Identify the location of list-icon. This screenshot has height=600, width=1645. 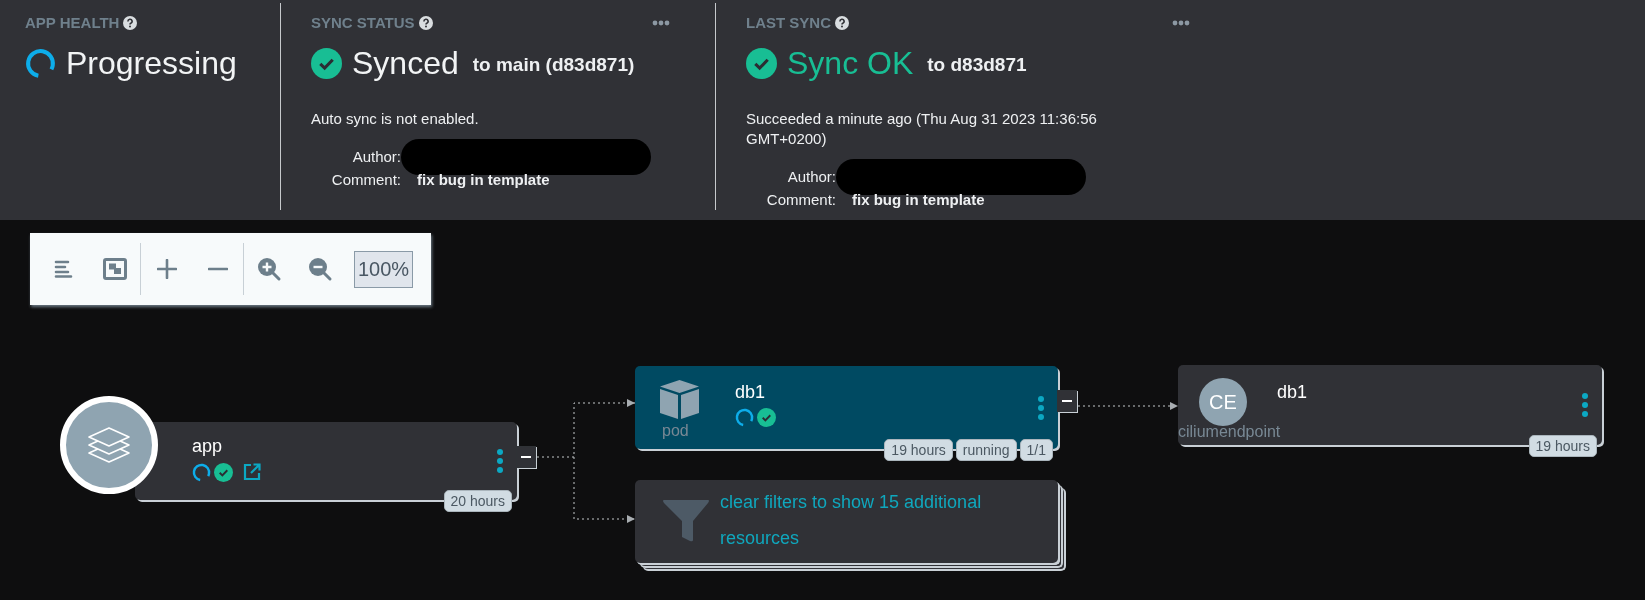
(63, 269).